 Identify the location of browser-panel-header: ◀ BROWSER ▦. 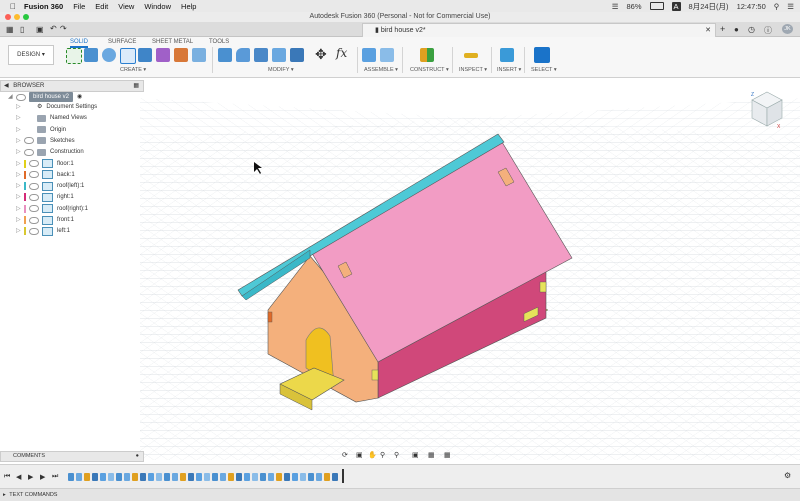
(72, 86).